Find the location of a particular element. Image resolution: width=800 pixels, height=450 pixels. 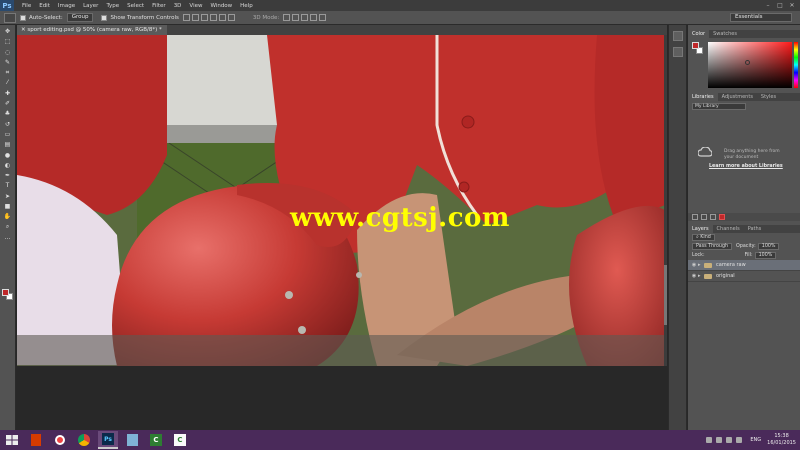

move-tool-preset-icon is located at coordinates (10, 17).